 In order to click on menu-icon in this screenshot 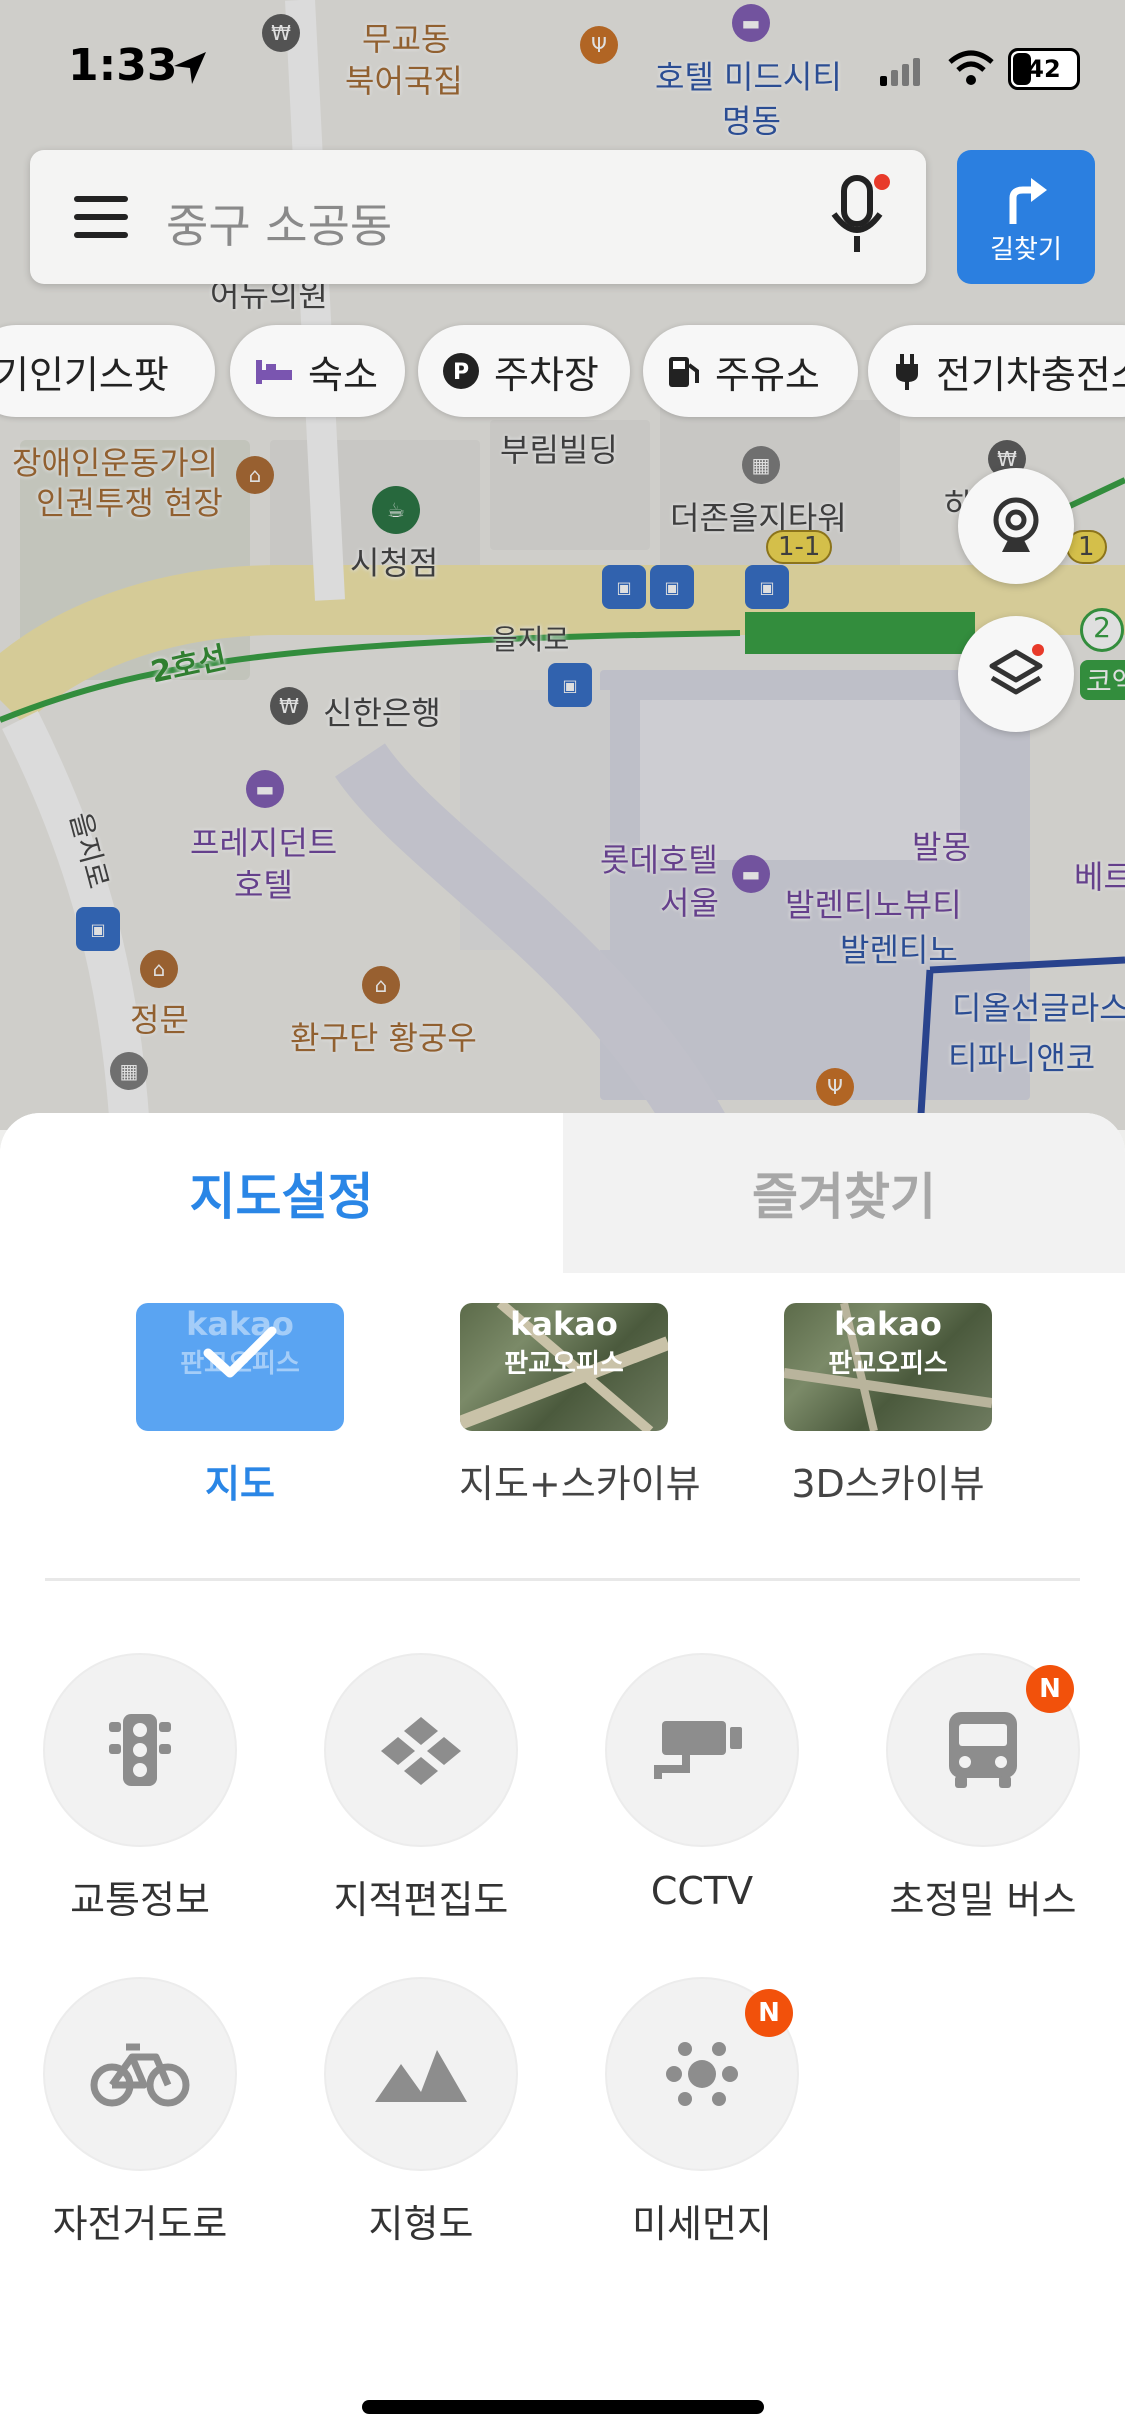, I will do `click(102, 217)`.